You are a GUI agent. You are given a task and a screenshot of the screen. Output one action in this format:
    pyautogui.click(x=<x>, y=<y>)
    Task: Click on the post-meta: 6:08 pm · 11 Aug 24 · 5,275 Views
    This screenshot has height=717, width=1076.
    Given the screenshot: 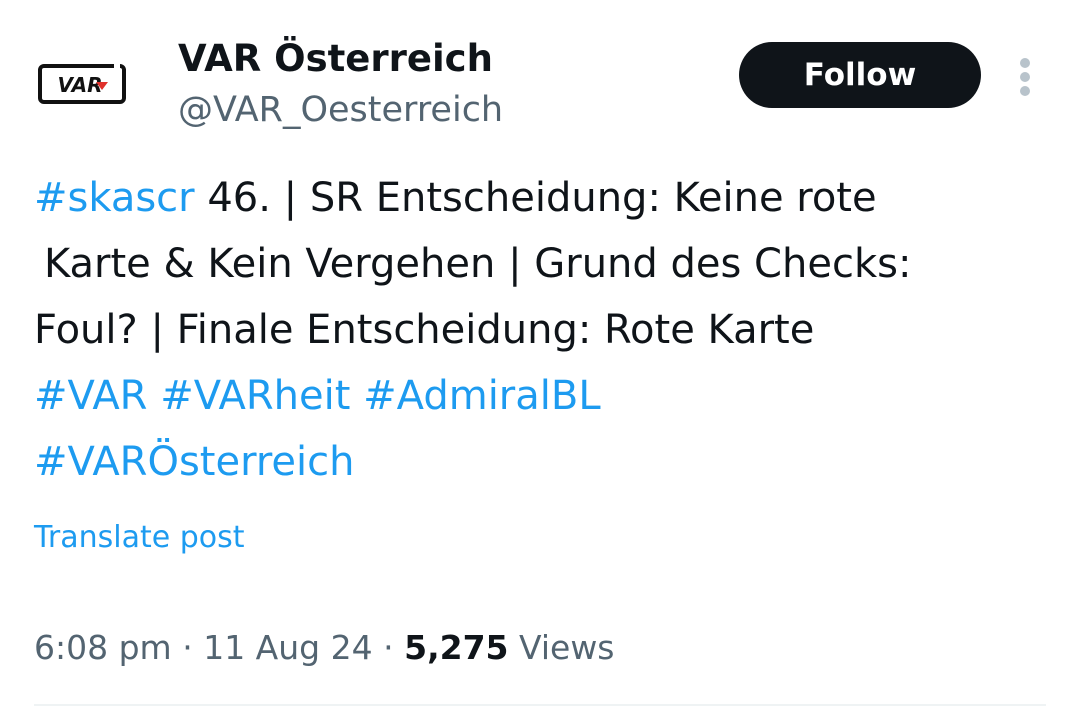 What is the action you would take?
    pyautogui.click(x=324, y=648)
    